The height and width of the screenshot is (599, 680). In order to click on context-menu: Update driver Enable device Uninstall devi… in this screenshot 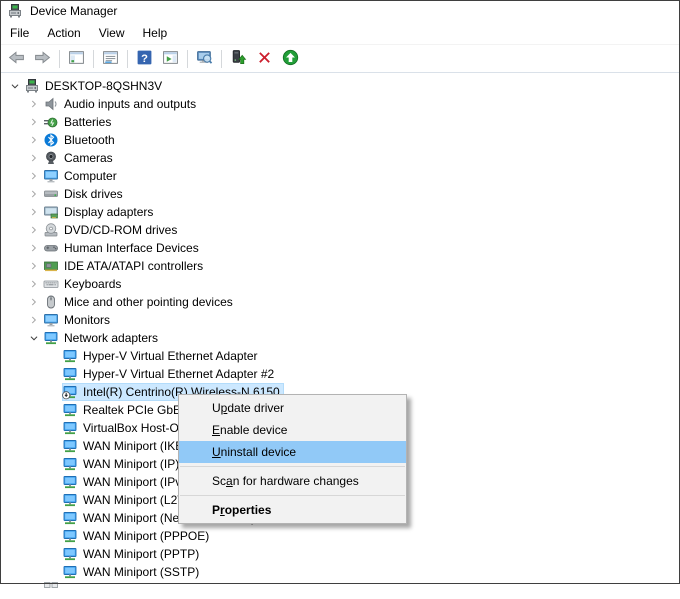, I will do `click(292, 459)`.